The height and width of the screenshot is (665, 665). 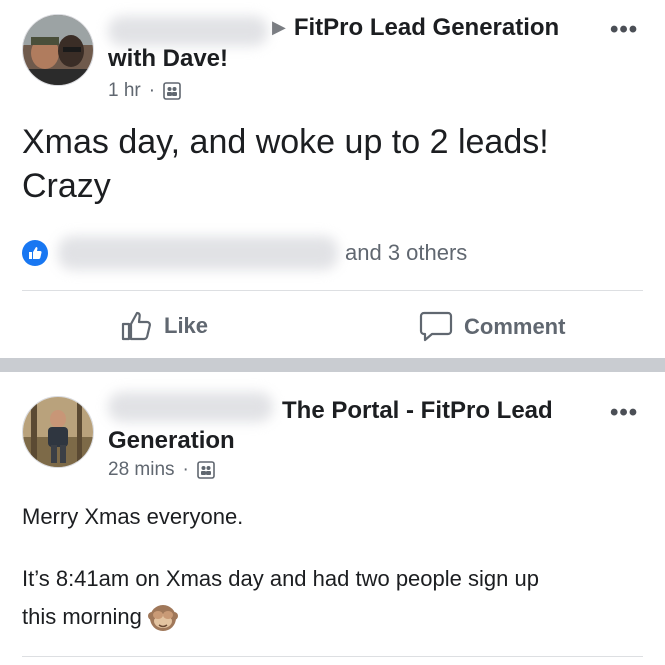 I want to click on timestamp: 28 mins, so click(x=141, y=470).